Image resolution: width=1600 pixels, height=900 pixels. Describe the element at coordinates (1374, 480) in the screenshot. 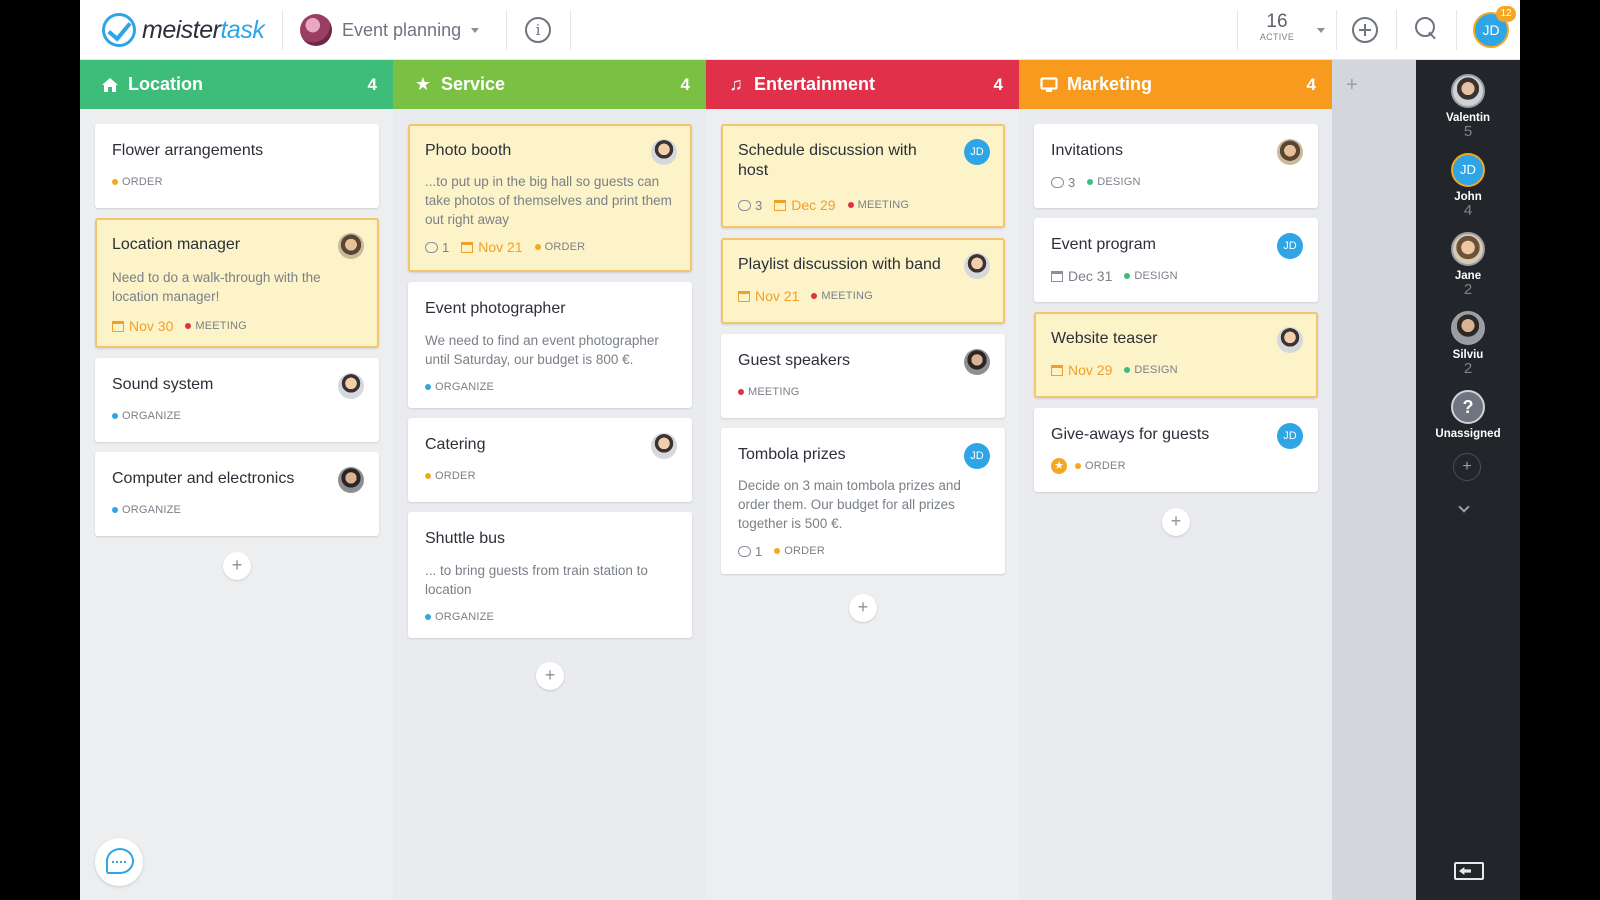

I see `add-section-column: +` at that location.